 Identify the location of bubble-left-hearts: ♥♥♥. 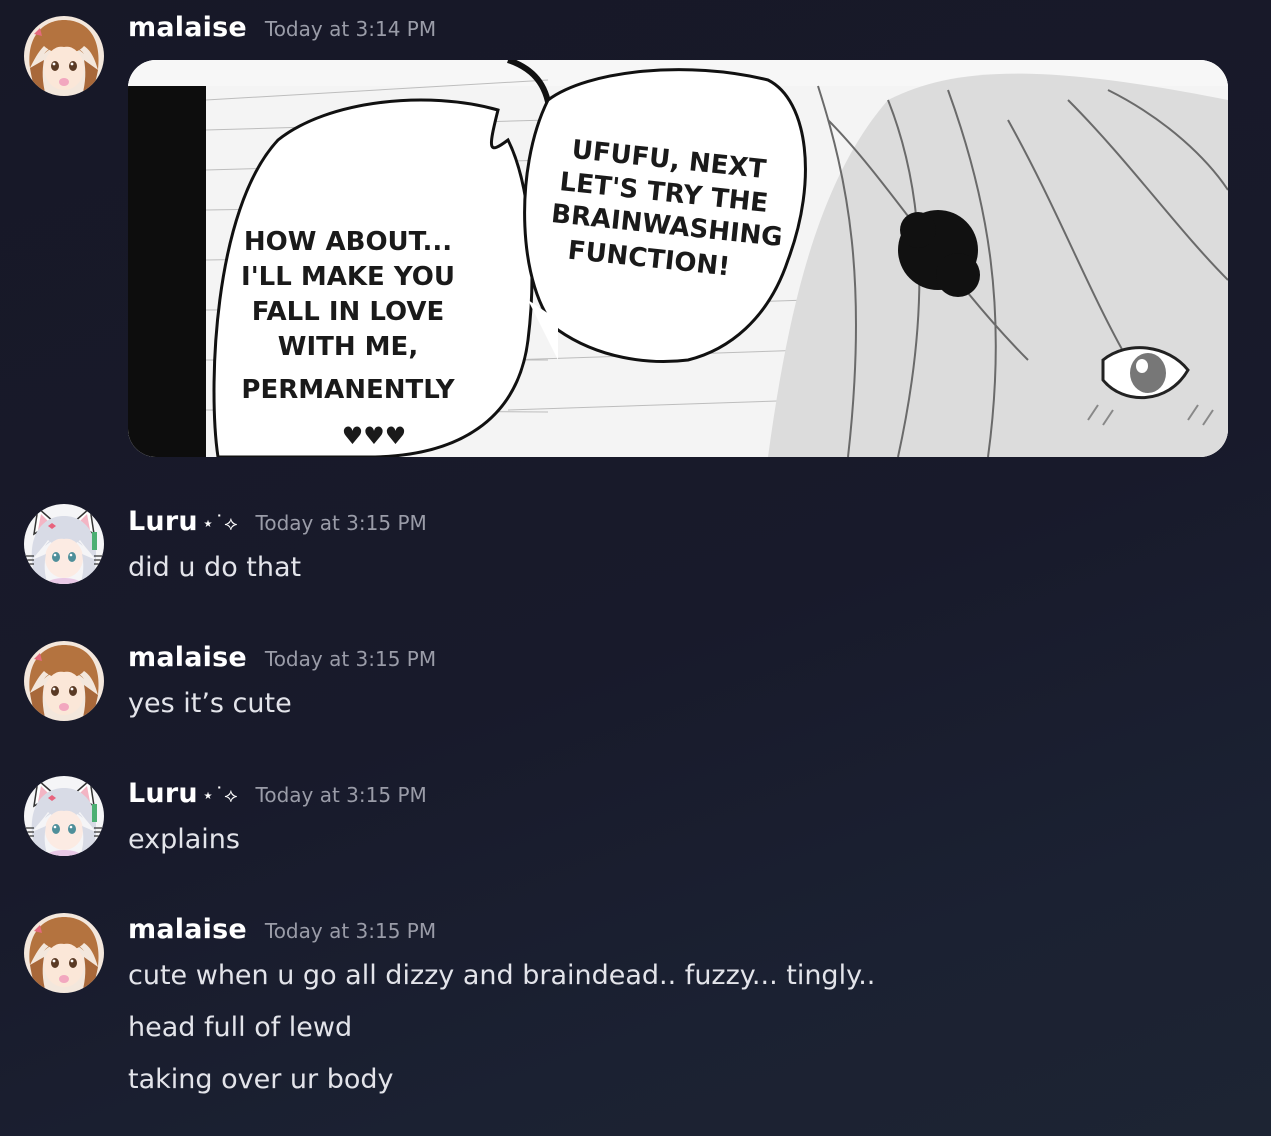
(374, 436).